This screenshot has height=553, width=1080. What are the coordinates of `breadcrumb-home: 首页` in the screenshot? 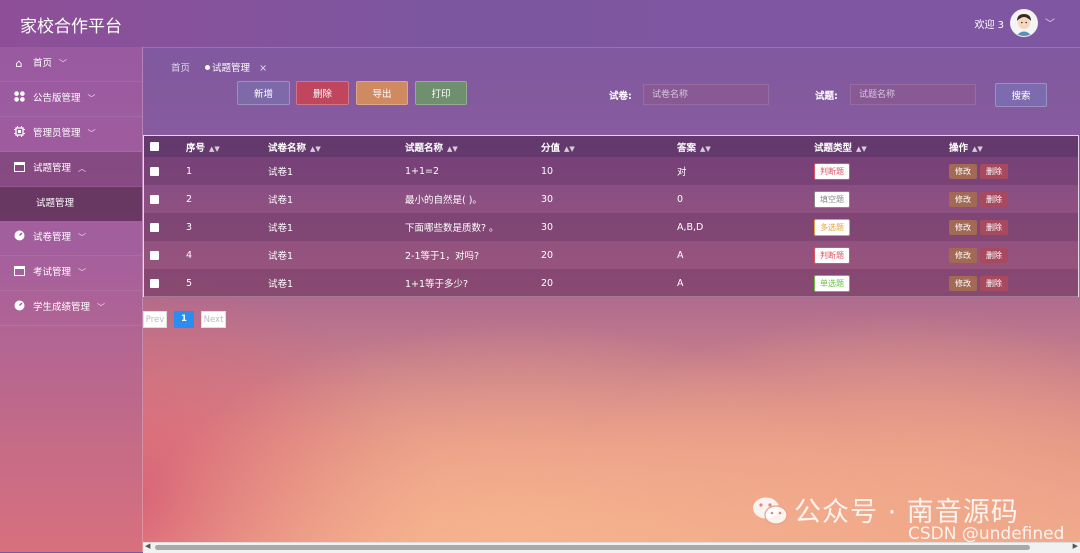 It's located at (180, 68).